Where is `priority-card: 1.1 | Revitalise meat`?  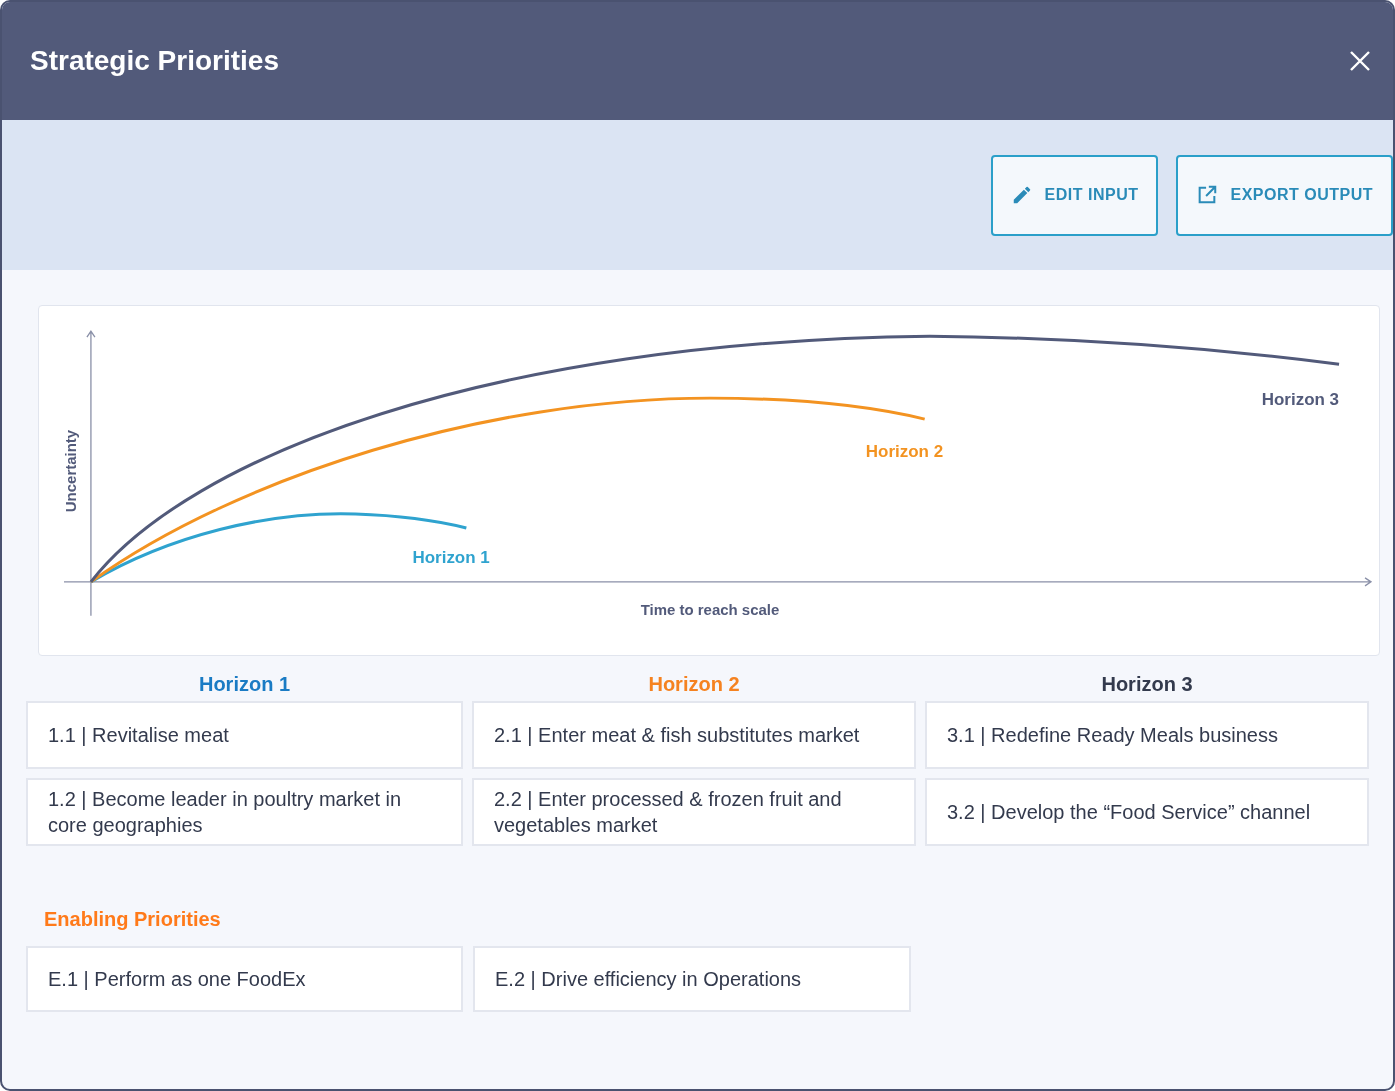 priority-card: 1.1 | Revitalise meat is located at coordinates (244, 735).